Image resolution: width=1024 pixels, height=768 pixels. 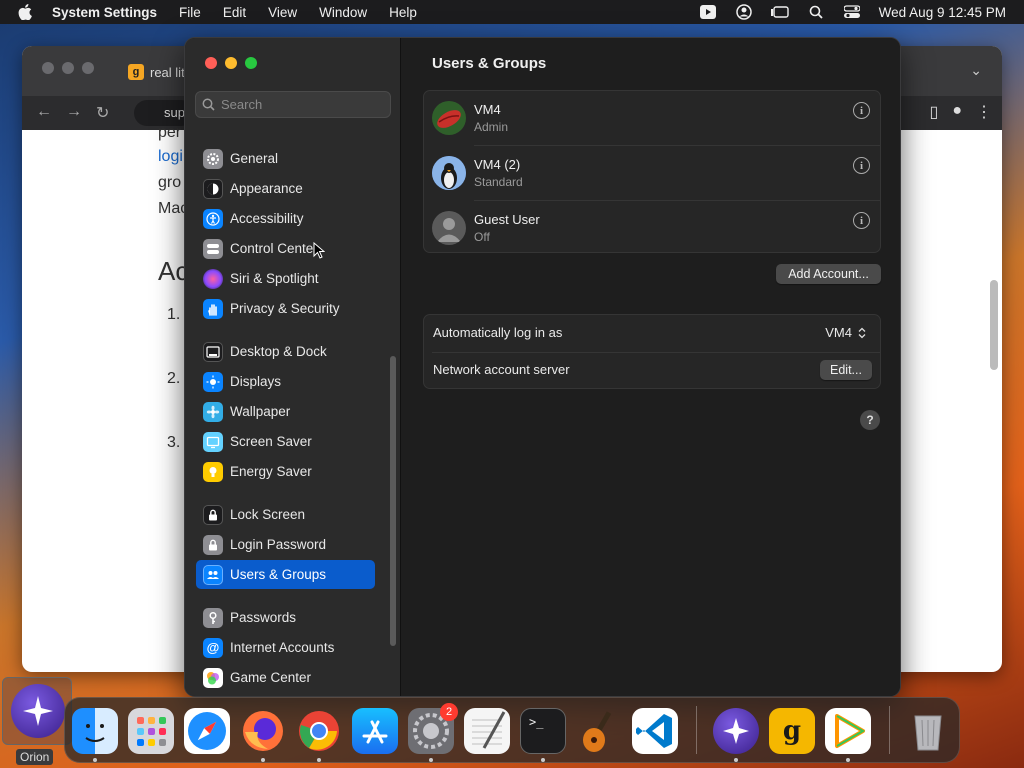 I want to click on close-window-button, so click(x=211, y=63).